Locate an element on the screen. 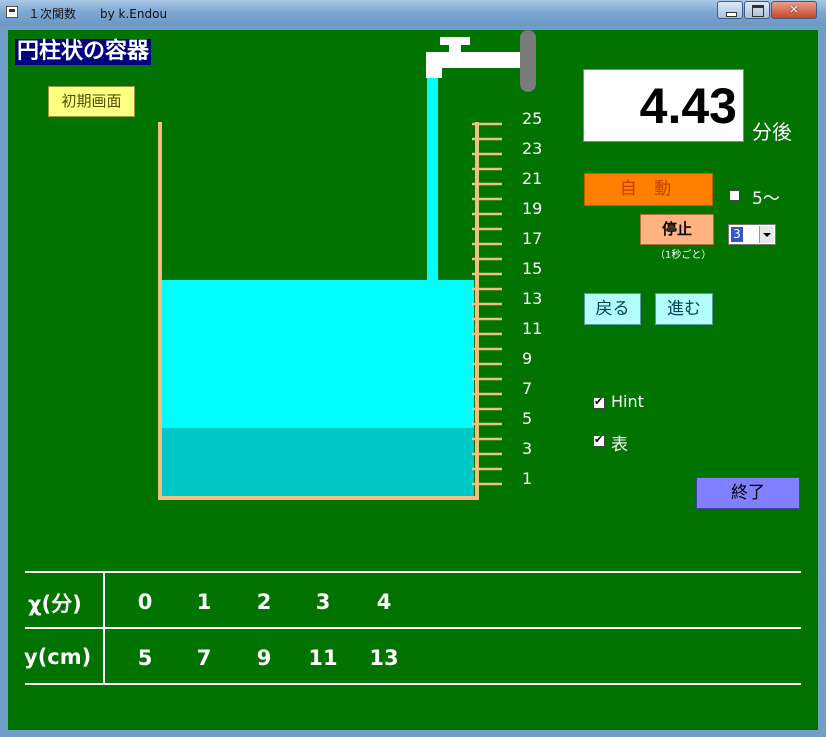  table-checkbox-label: 表 is located at coordinates (619, 445).